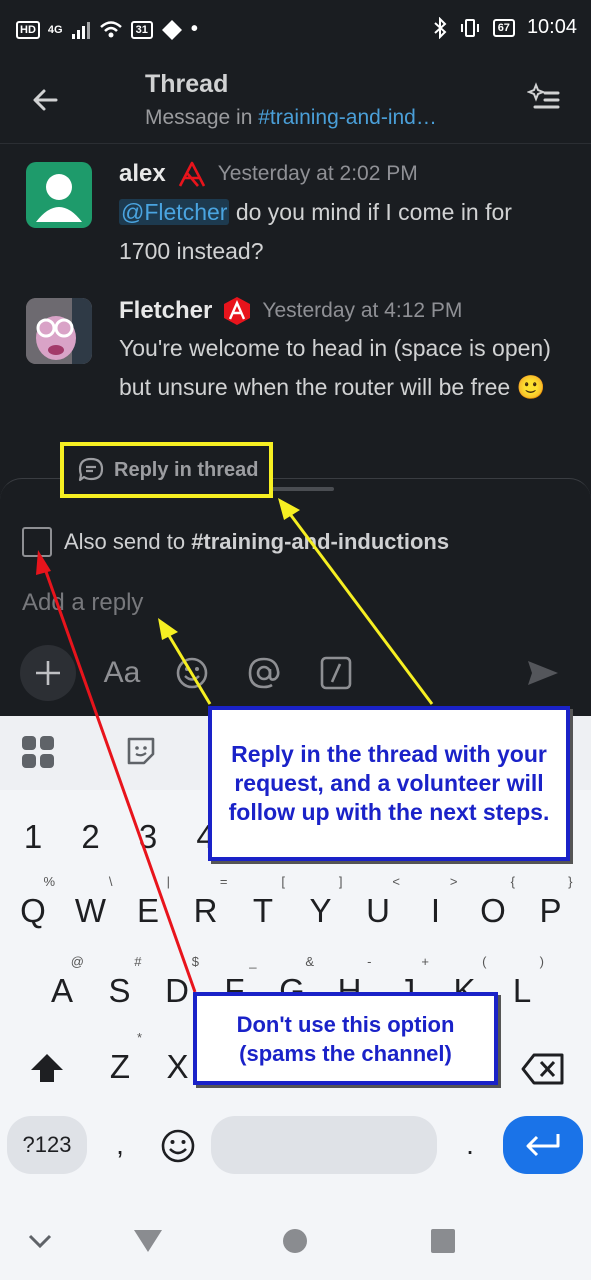 This screenshot has width=591, height=1280. I want to click on reply-input, so click(292, 603).